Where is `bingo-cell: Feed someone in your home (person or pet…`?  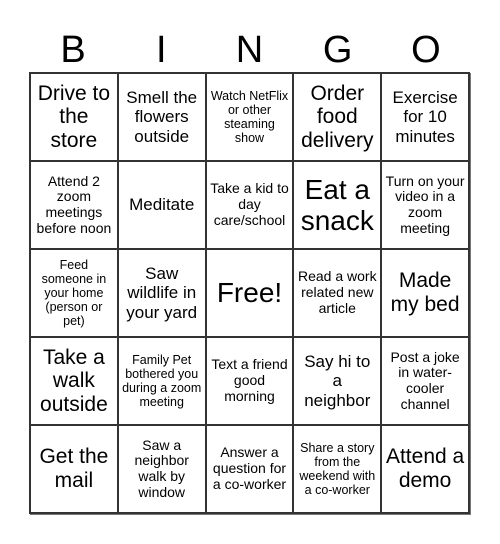 bingo-cell: Feed someone in your home (person or pet… is located at coordinates (74, 293).